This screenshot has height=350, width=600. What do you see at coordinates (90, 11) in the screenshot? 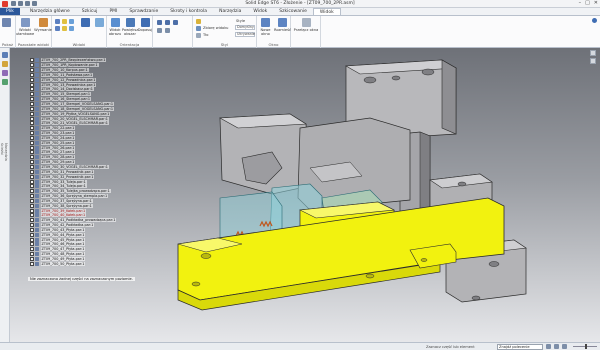
I see `tab-sketch: Szkicuj` at bounding box center [90, 11].